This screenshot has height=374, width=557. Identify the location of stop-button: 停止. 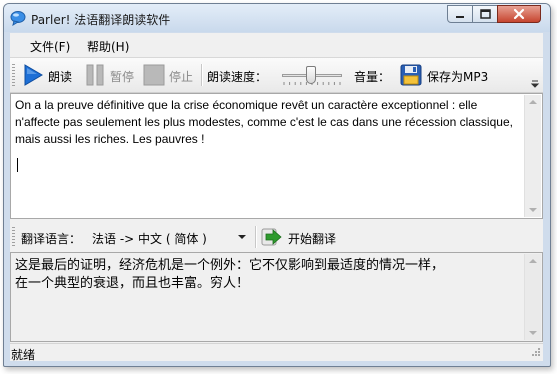
(170, 75).